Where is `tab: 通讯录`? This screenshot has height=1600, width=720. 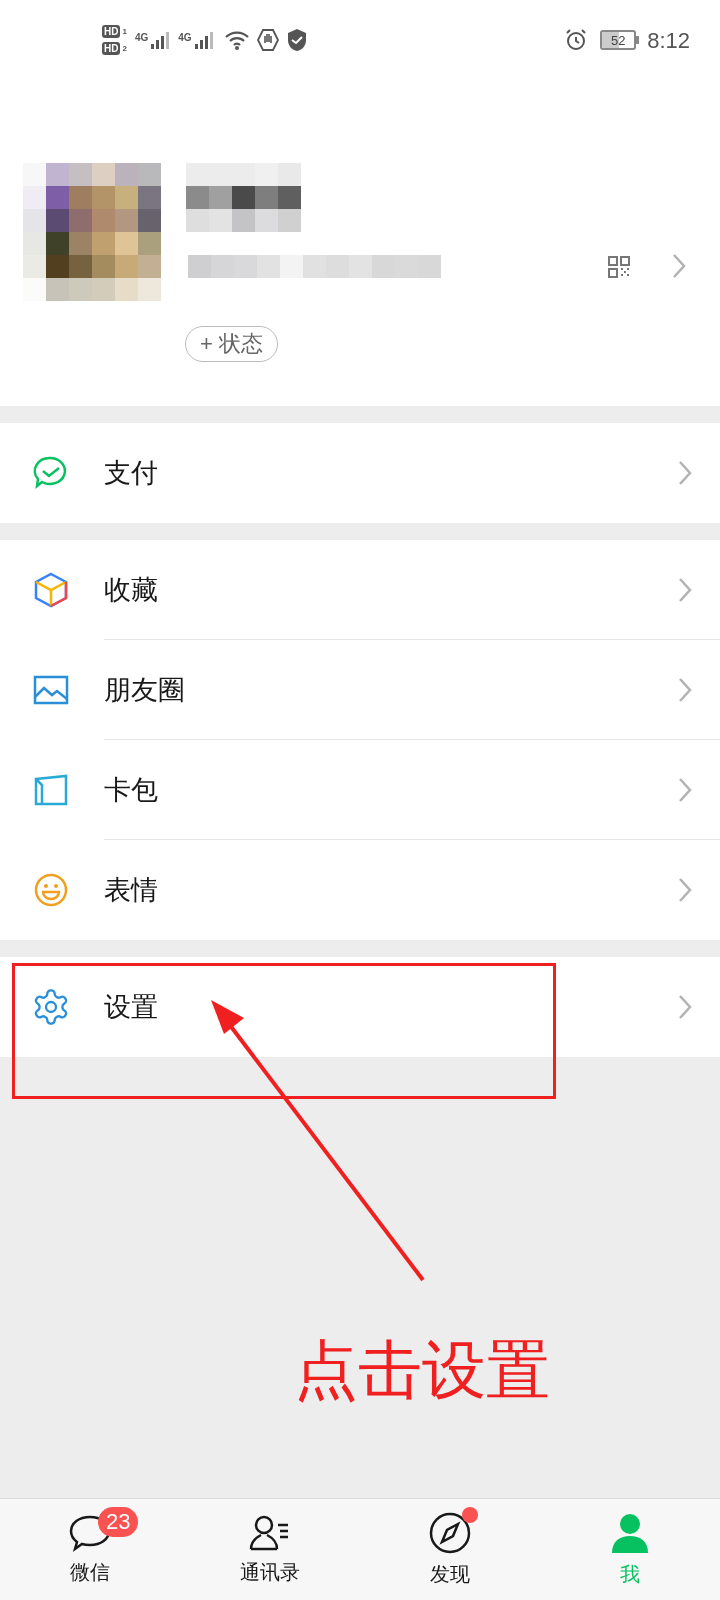
tab: 通讯录 is located at coordinates (270, 1549).